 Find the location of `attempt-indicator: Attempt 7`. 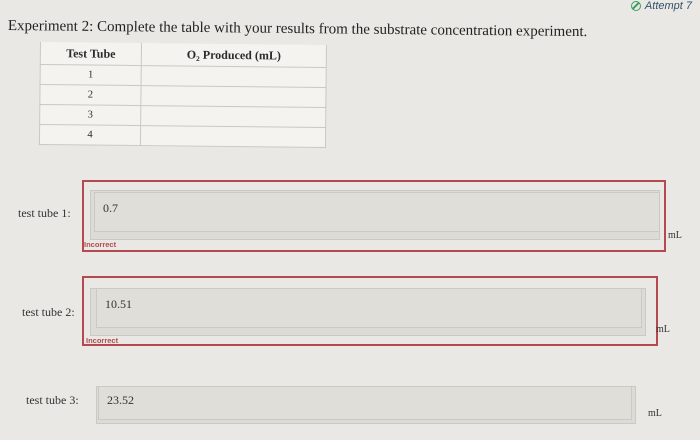

attempt-indicator: Attempt 7 is located at coordinates (661, 6).